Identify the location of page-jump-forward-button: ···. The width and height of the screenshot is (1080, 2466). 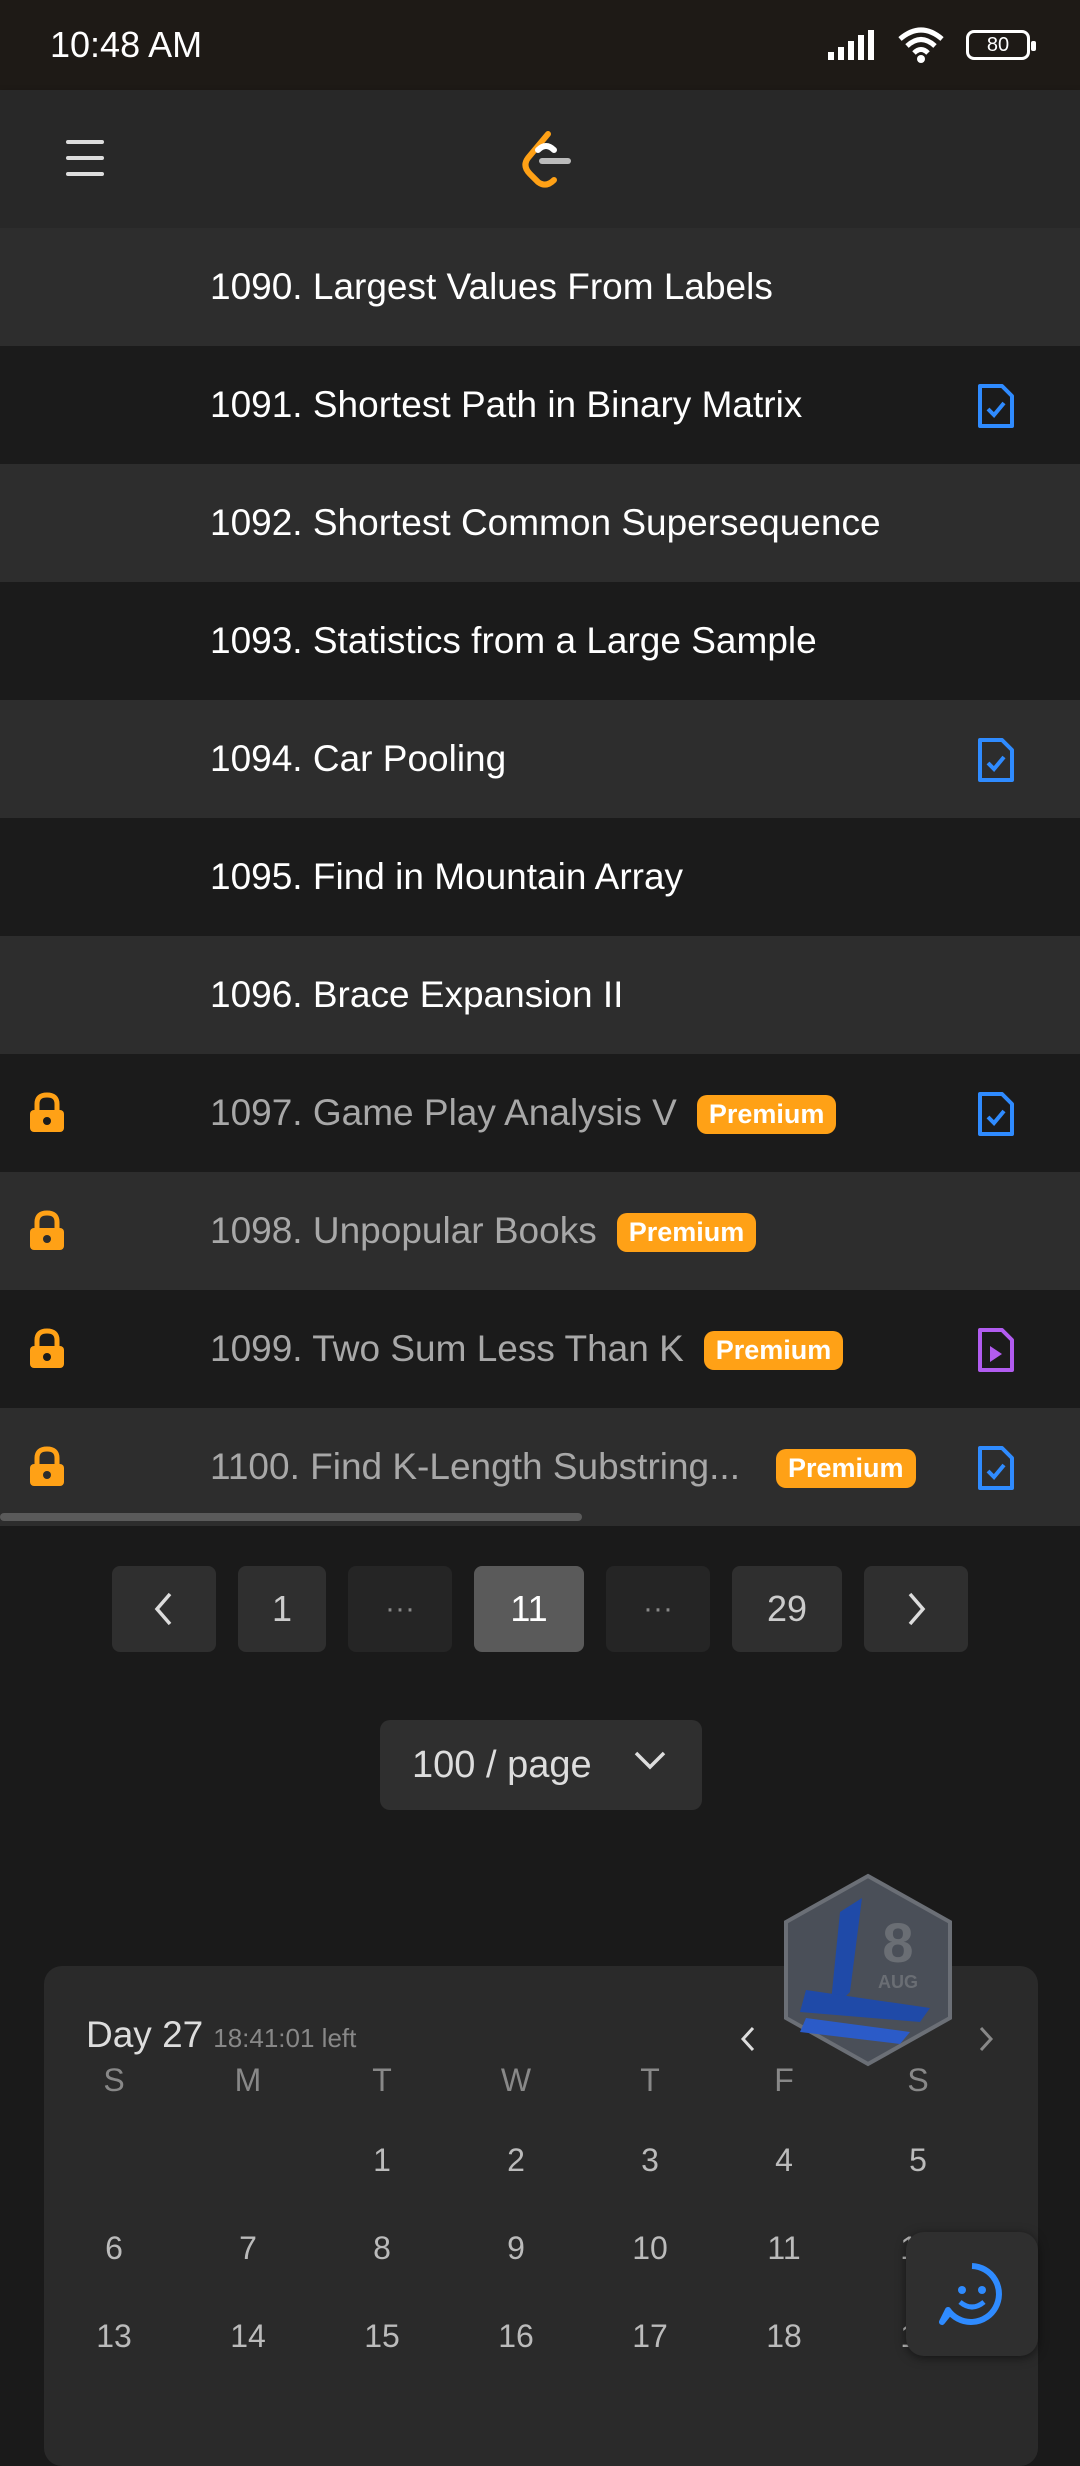
(658, 1609).